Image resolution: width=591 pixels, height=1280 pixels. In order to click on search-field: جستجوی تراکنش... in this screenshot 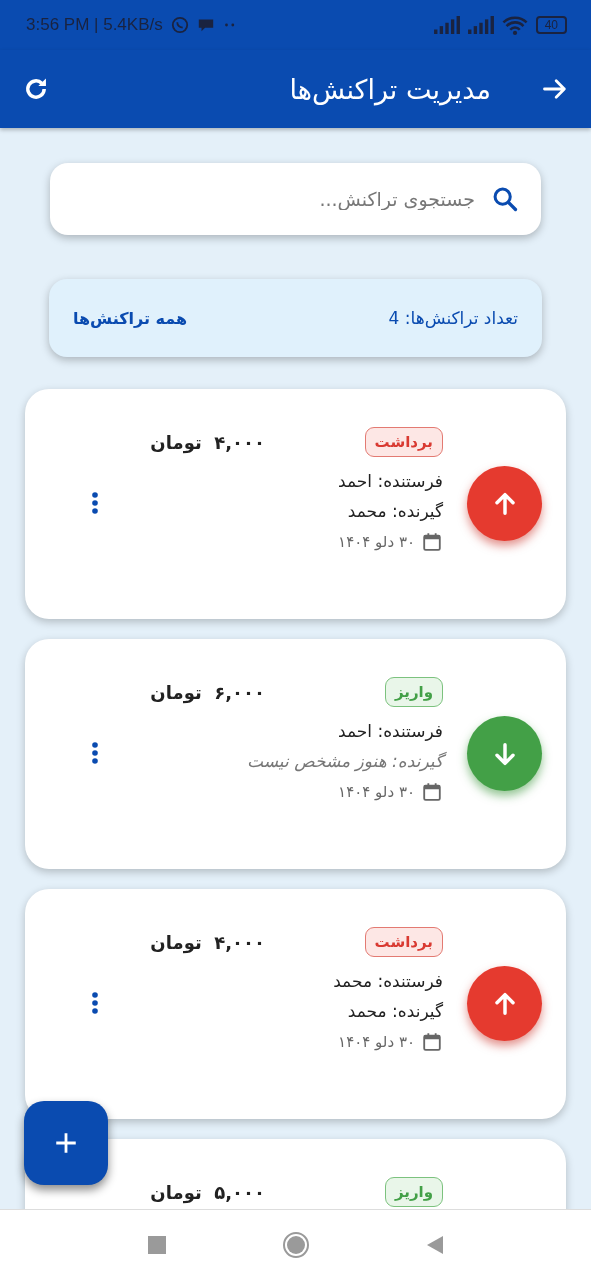, I will do `click(295, 199)`.